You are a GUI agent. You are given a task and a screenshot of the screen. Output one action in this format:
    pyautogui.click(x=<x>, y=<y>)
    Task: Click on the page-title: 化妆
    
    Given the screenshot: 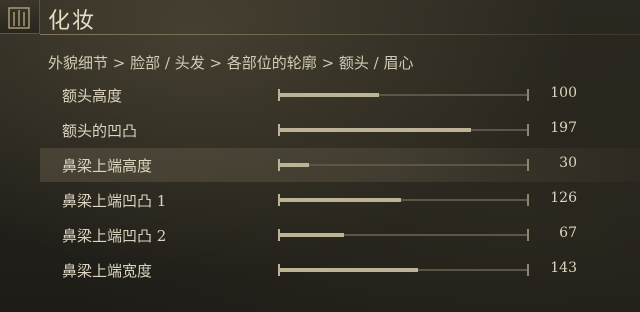 What is the action you would take?
    pyautogui.click(x=72, y=21)
    